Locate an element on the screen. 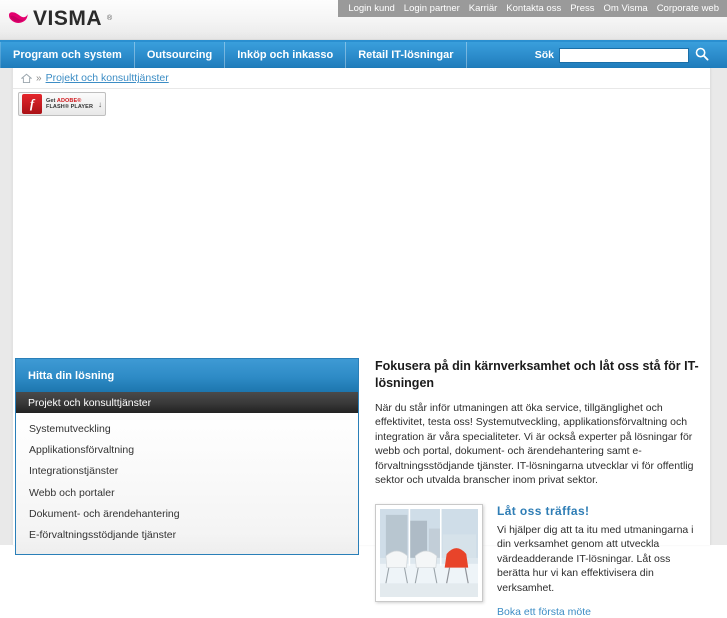 This screenshot has width=727, height=618. get-flash-player-badge: f Get ADOBE® FLASH® PLAYER ↓ is located at coordinates (62, 104).